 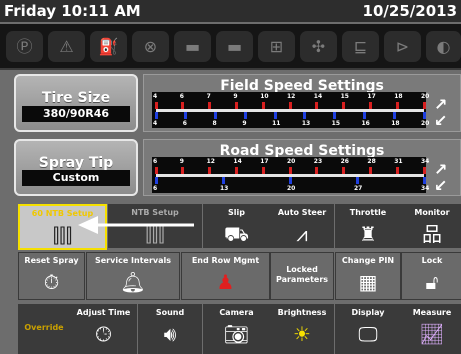 I want to click on more-icon: ◐, so click(x=443, y=46).